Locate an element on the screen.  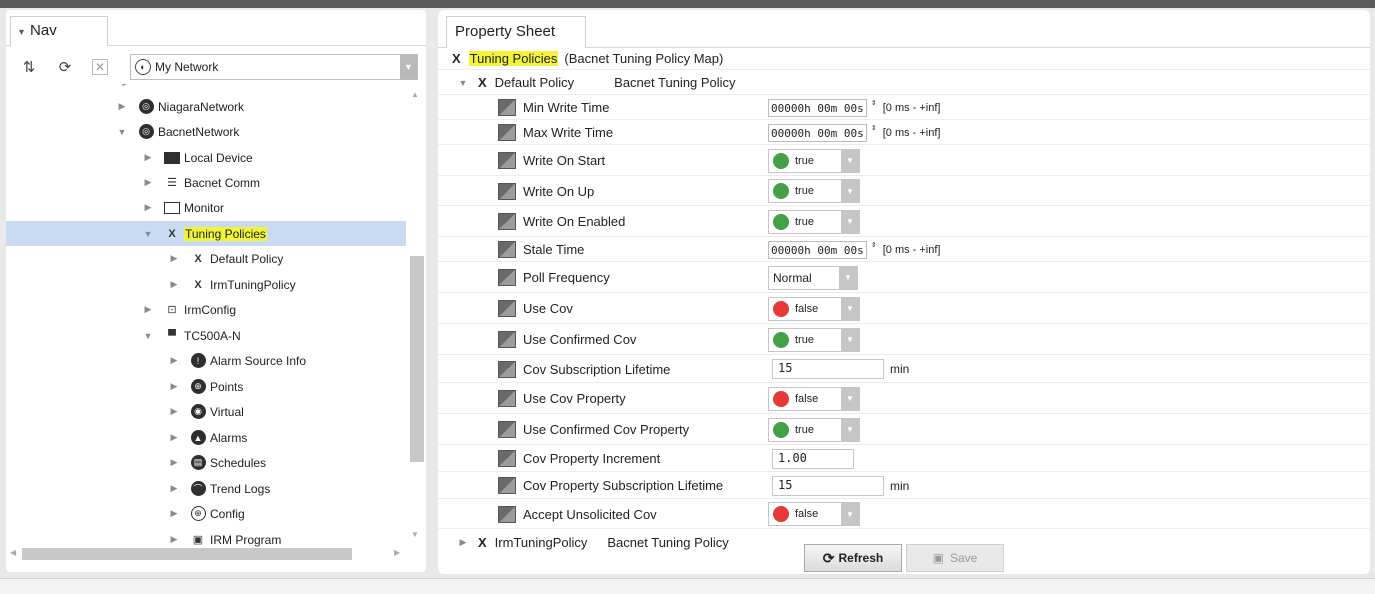
tree-item-irmconfig: ▶ ⊡ IrmConfig is located at coordinates (206, 309).